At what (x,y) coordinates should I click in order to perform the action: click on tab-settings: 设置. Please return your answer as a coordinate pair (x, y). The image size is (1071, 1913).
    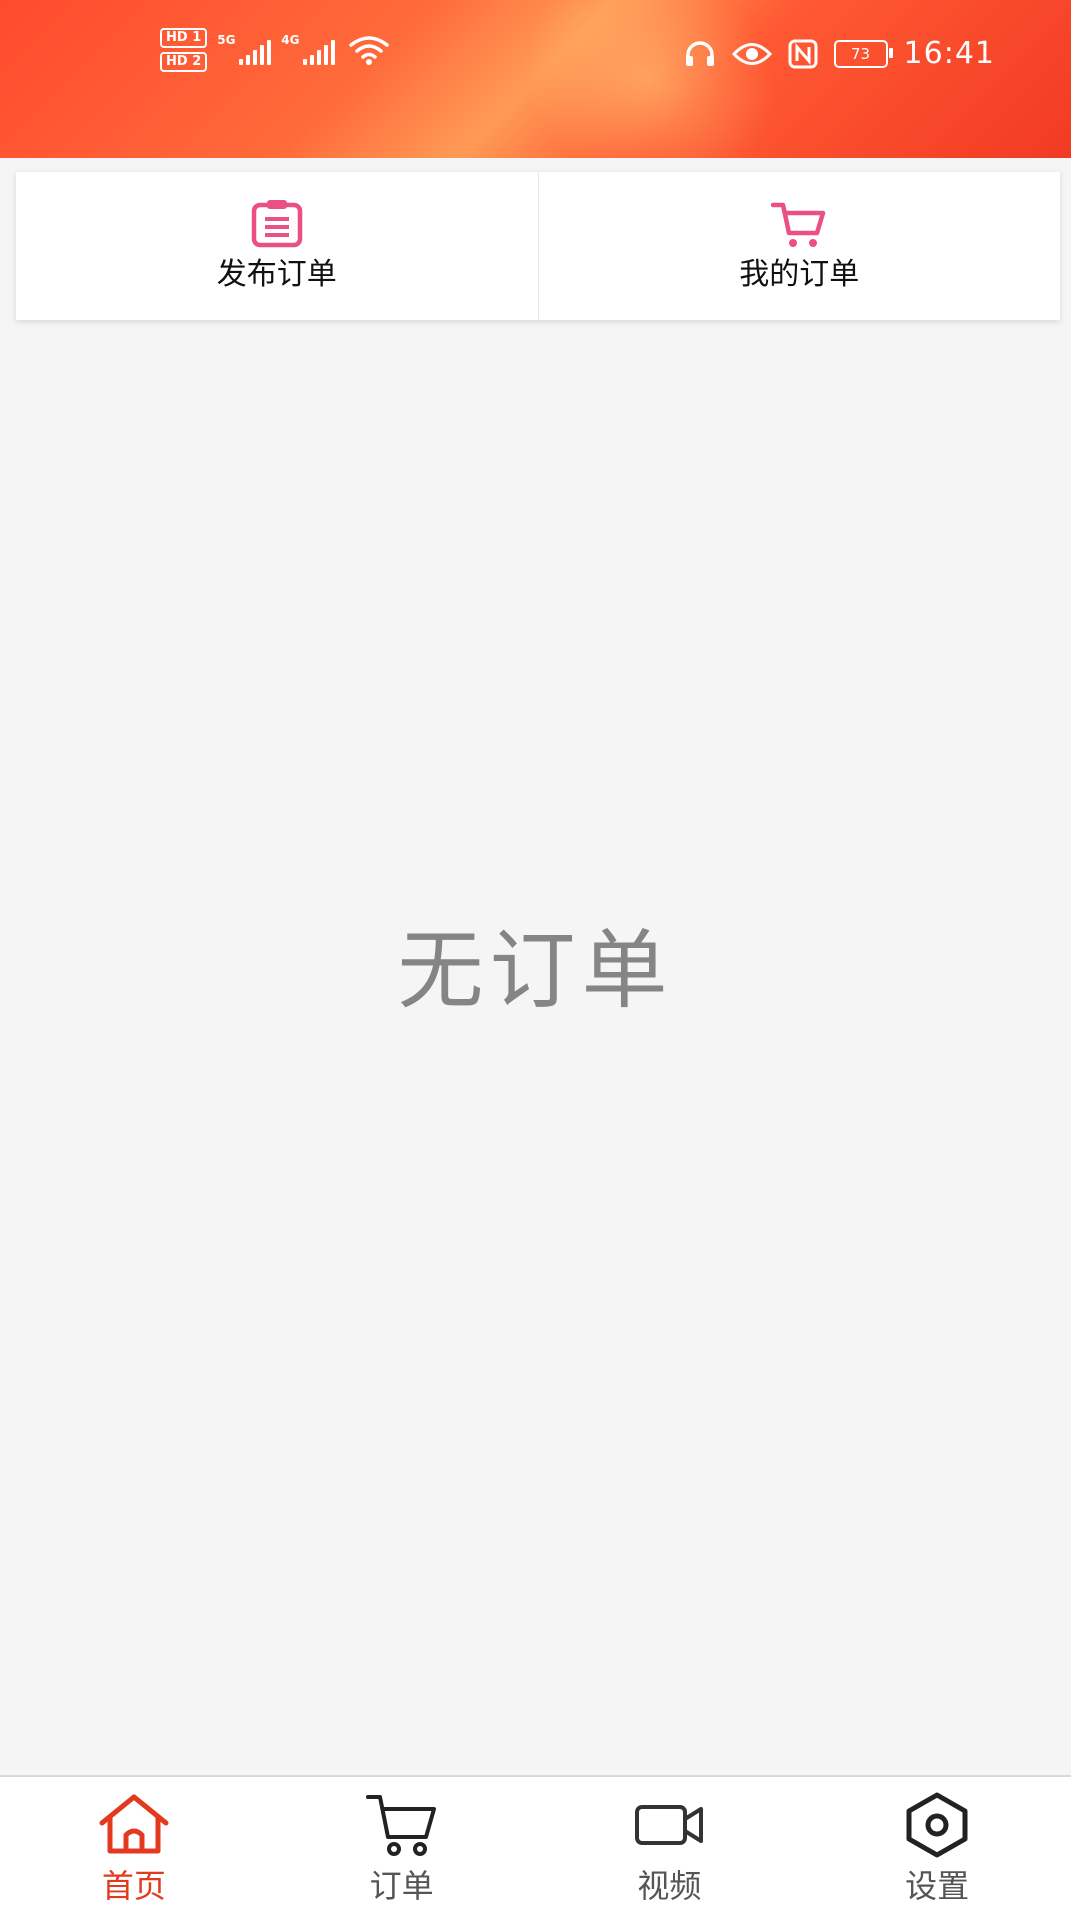
    Looking at the image, I should click on (937, 1845).